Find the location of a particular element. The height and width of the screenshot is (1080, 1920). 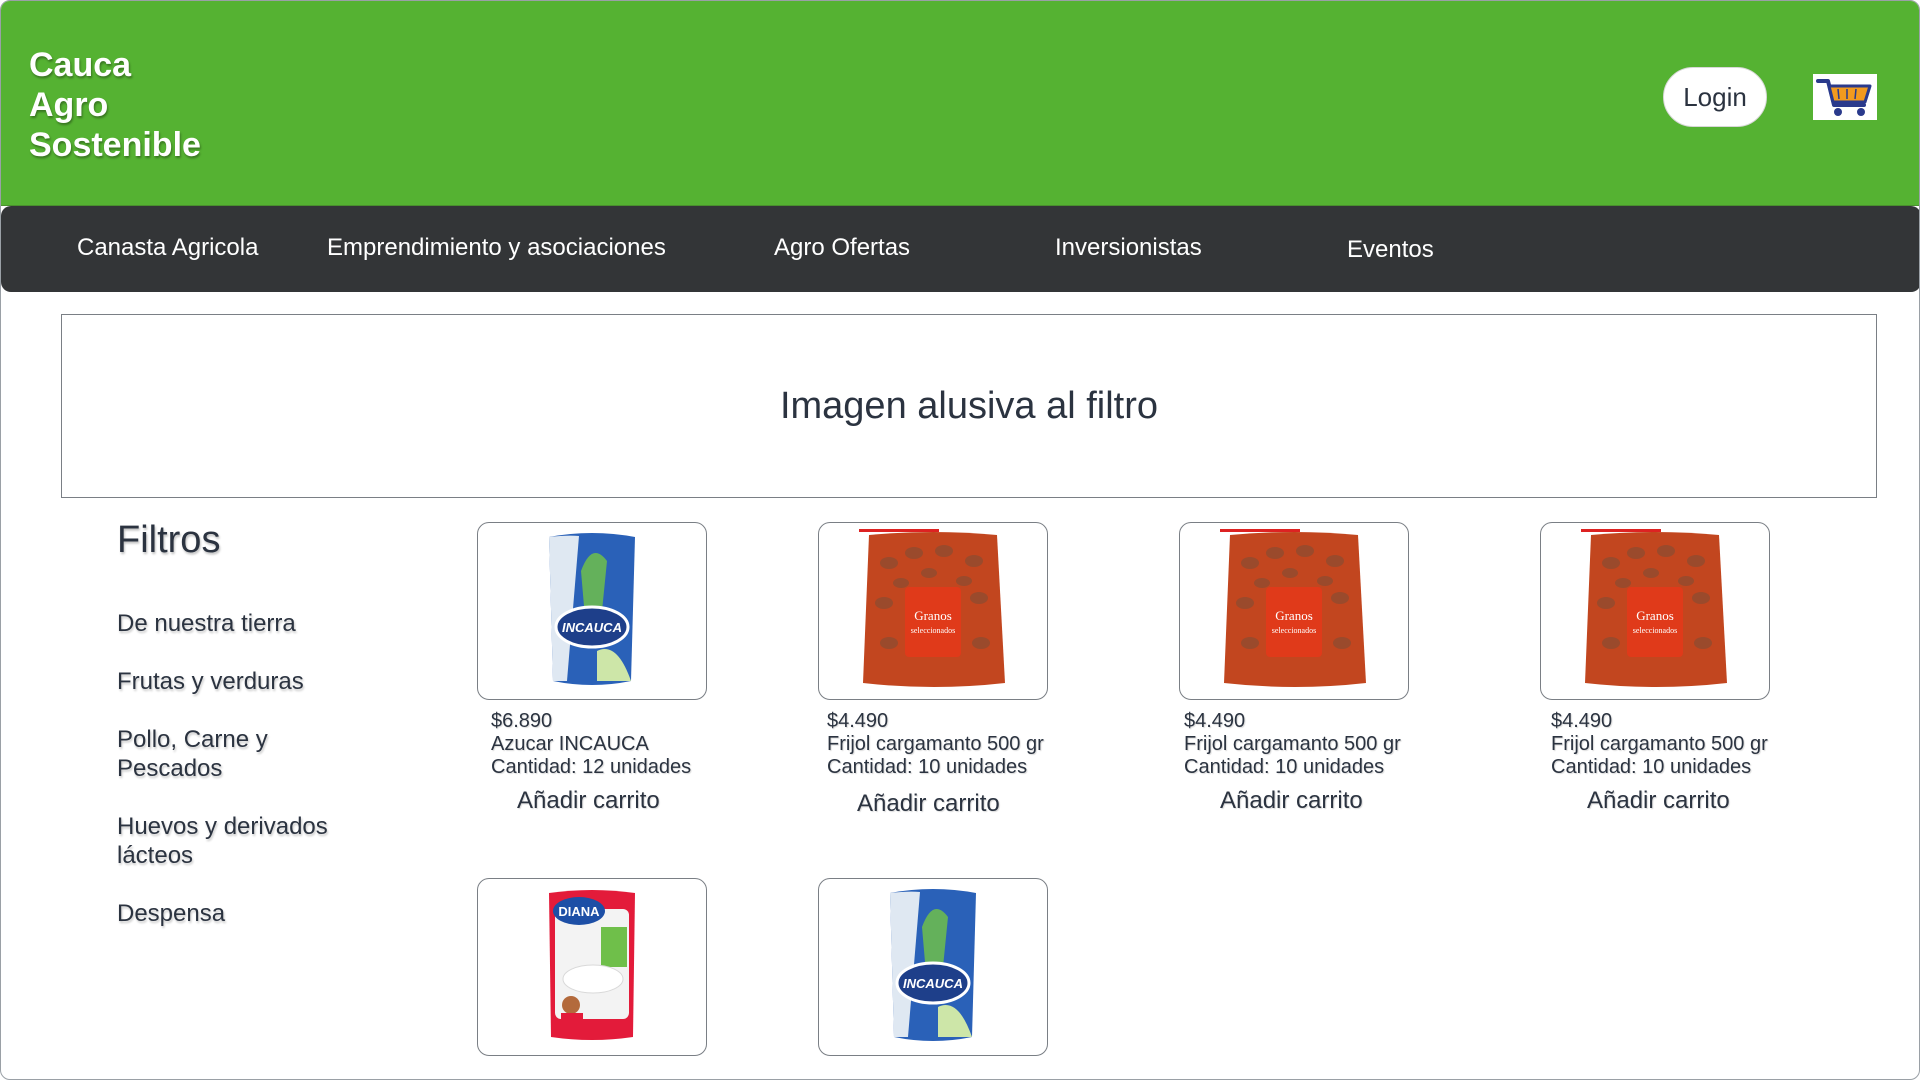

product-price: $6.890 is located at coordinates (522, 721).